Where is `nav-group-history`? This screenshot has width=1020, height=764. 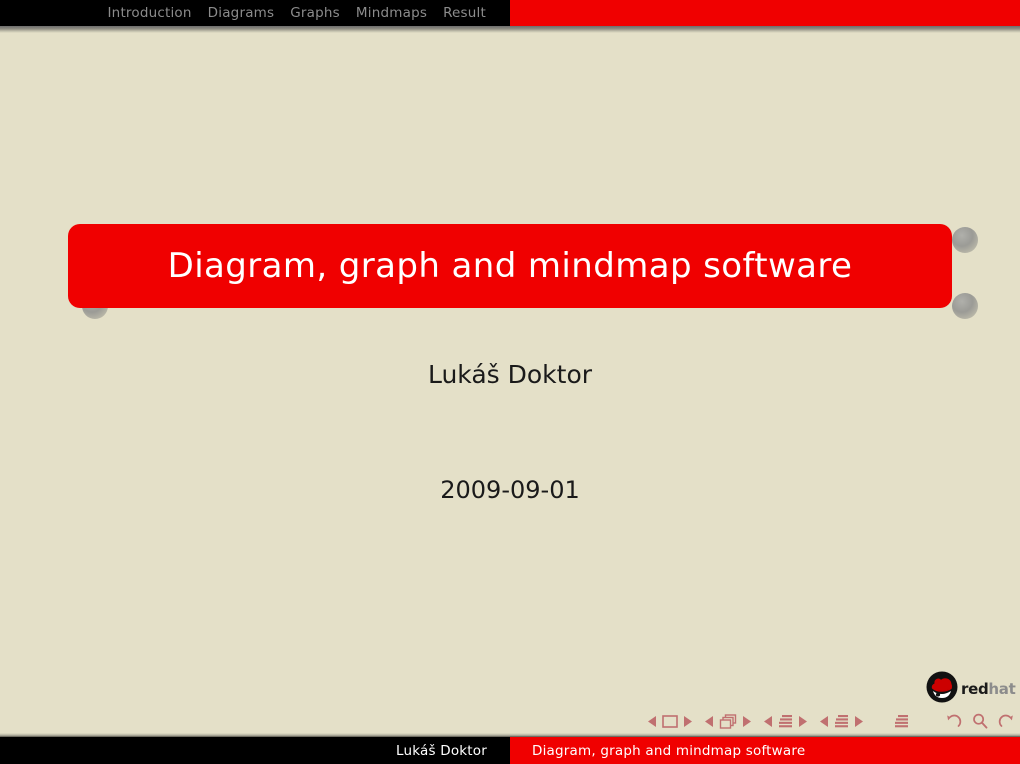
nav-group-history is located at coordinates (980, 721).